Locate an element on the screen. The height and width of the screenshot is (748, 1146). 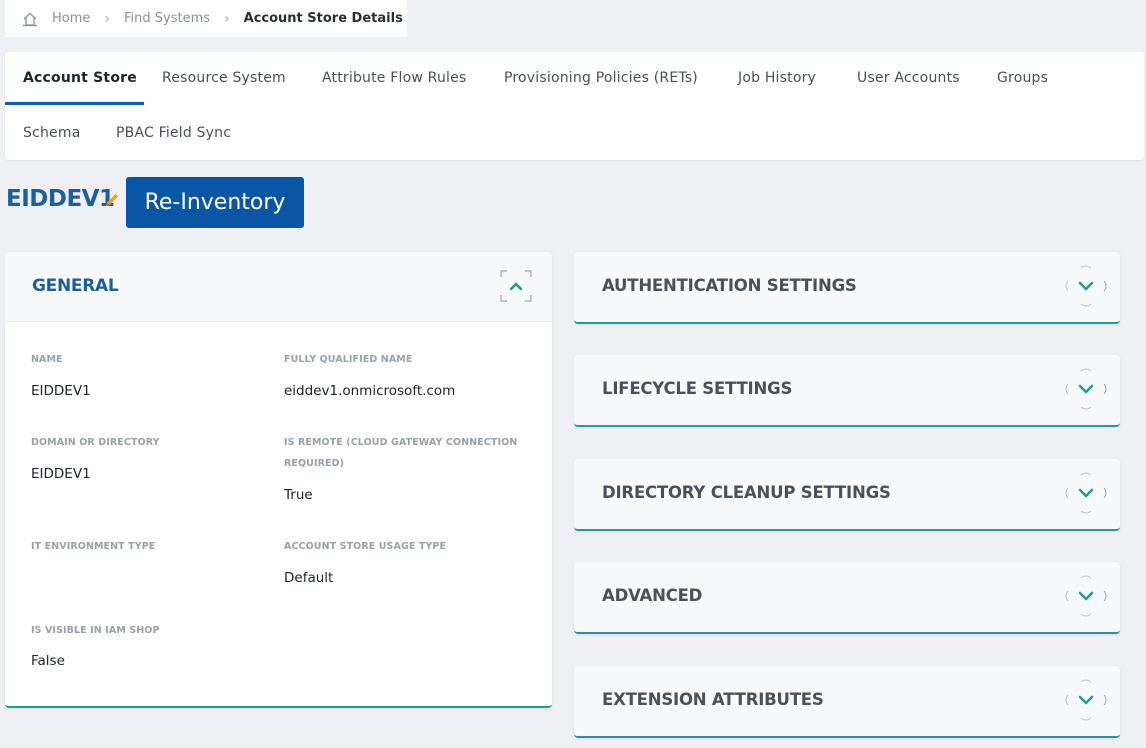
tab-user-accounts: User Accounts is located at coordinates (908, 78).